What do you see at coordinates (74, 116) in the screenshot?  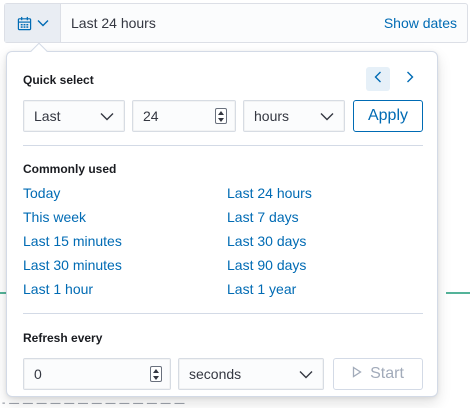 I see `direction-select: Last` at bounding box center [74, 116].